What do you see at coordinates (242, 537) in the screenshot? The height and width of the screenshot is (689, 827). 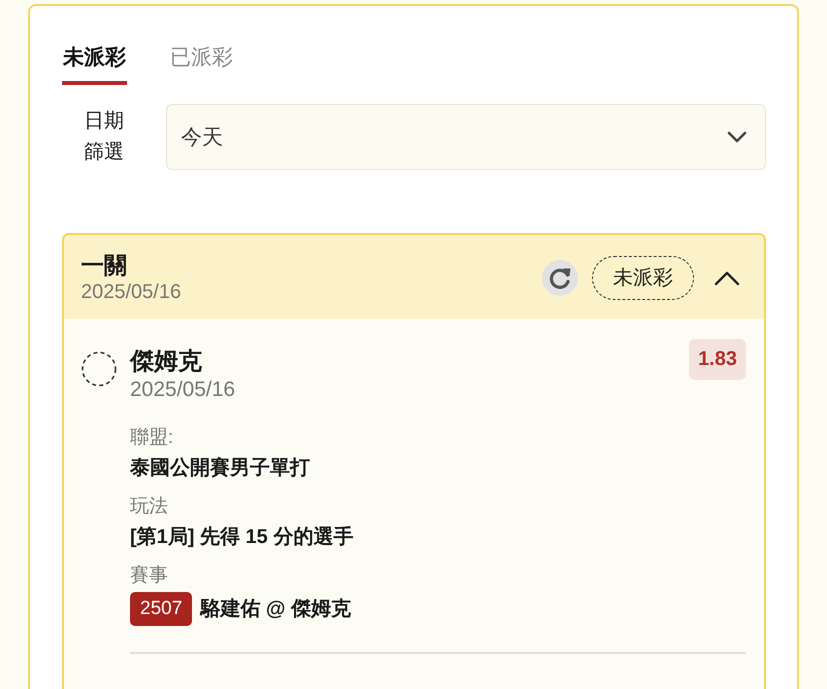 I see `field-value: [第1局] 先得 15 分的選手` at bounding box center [242, 537].